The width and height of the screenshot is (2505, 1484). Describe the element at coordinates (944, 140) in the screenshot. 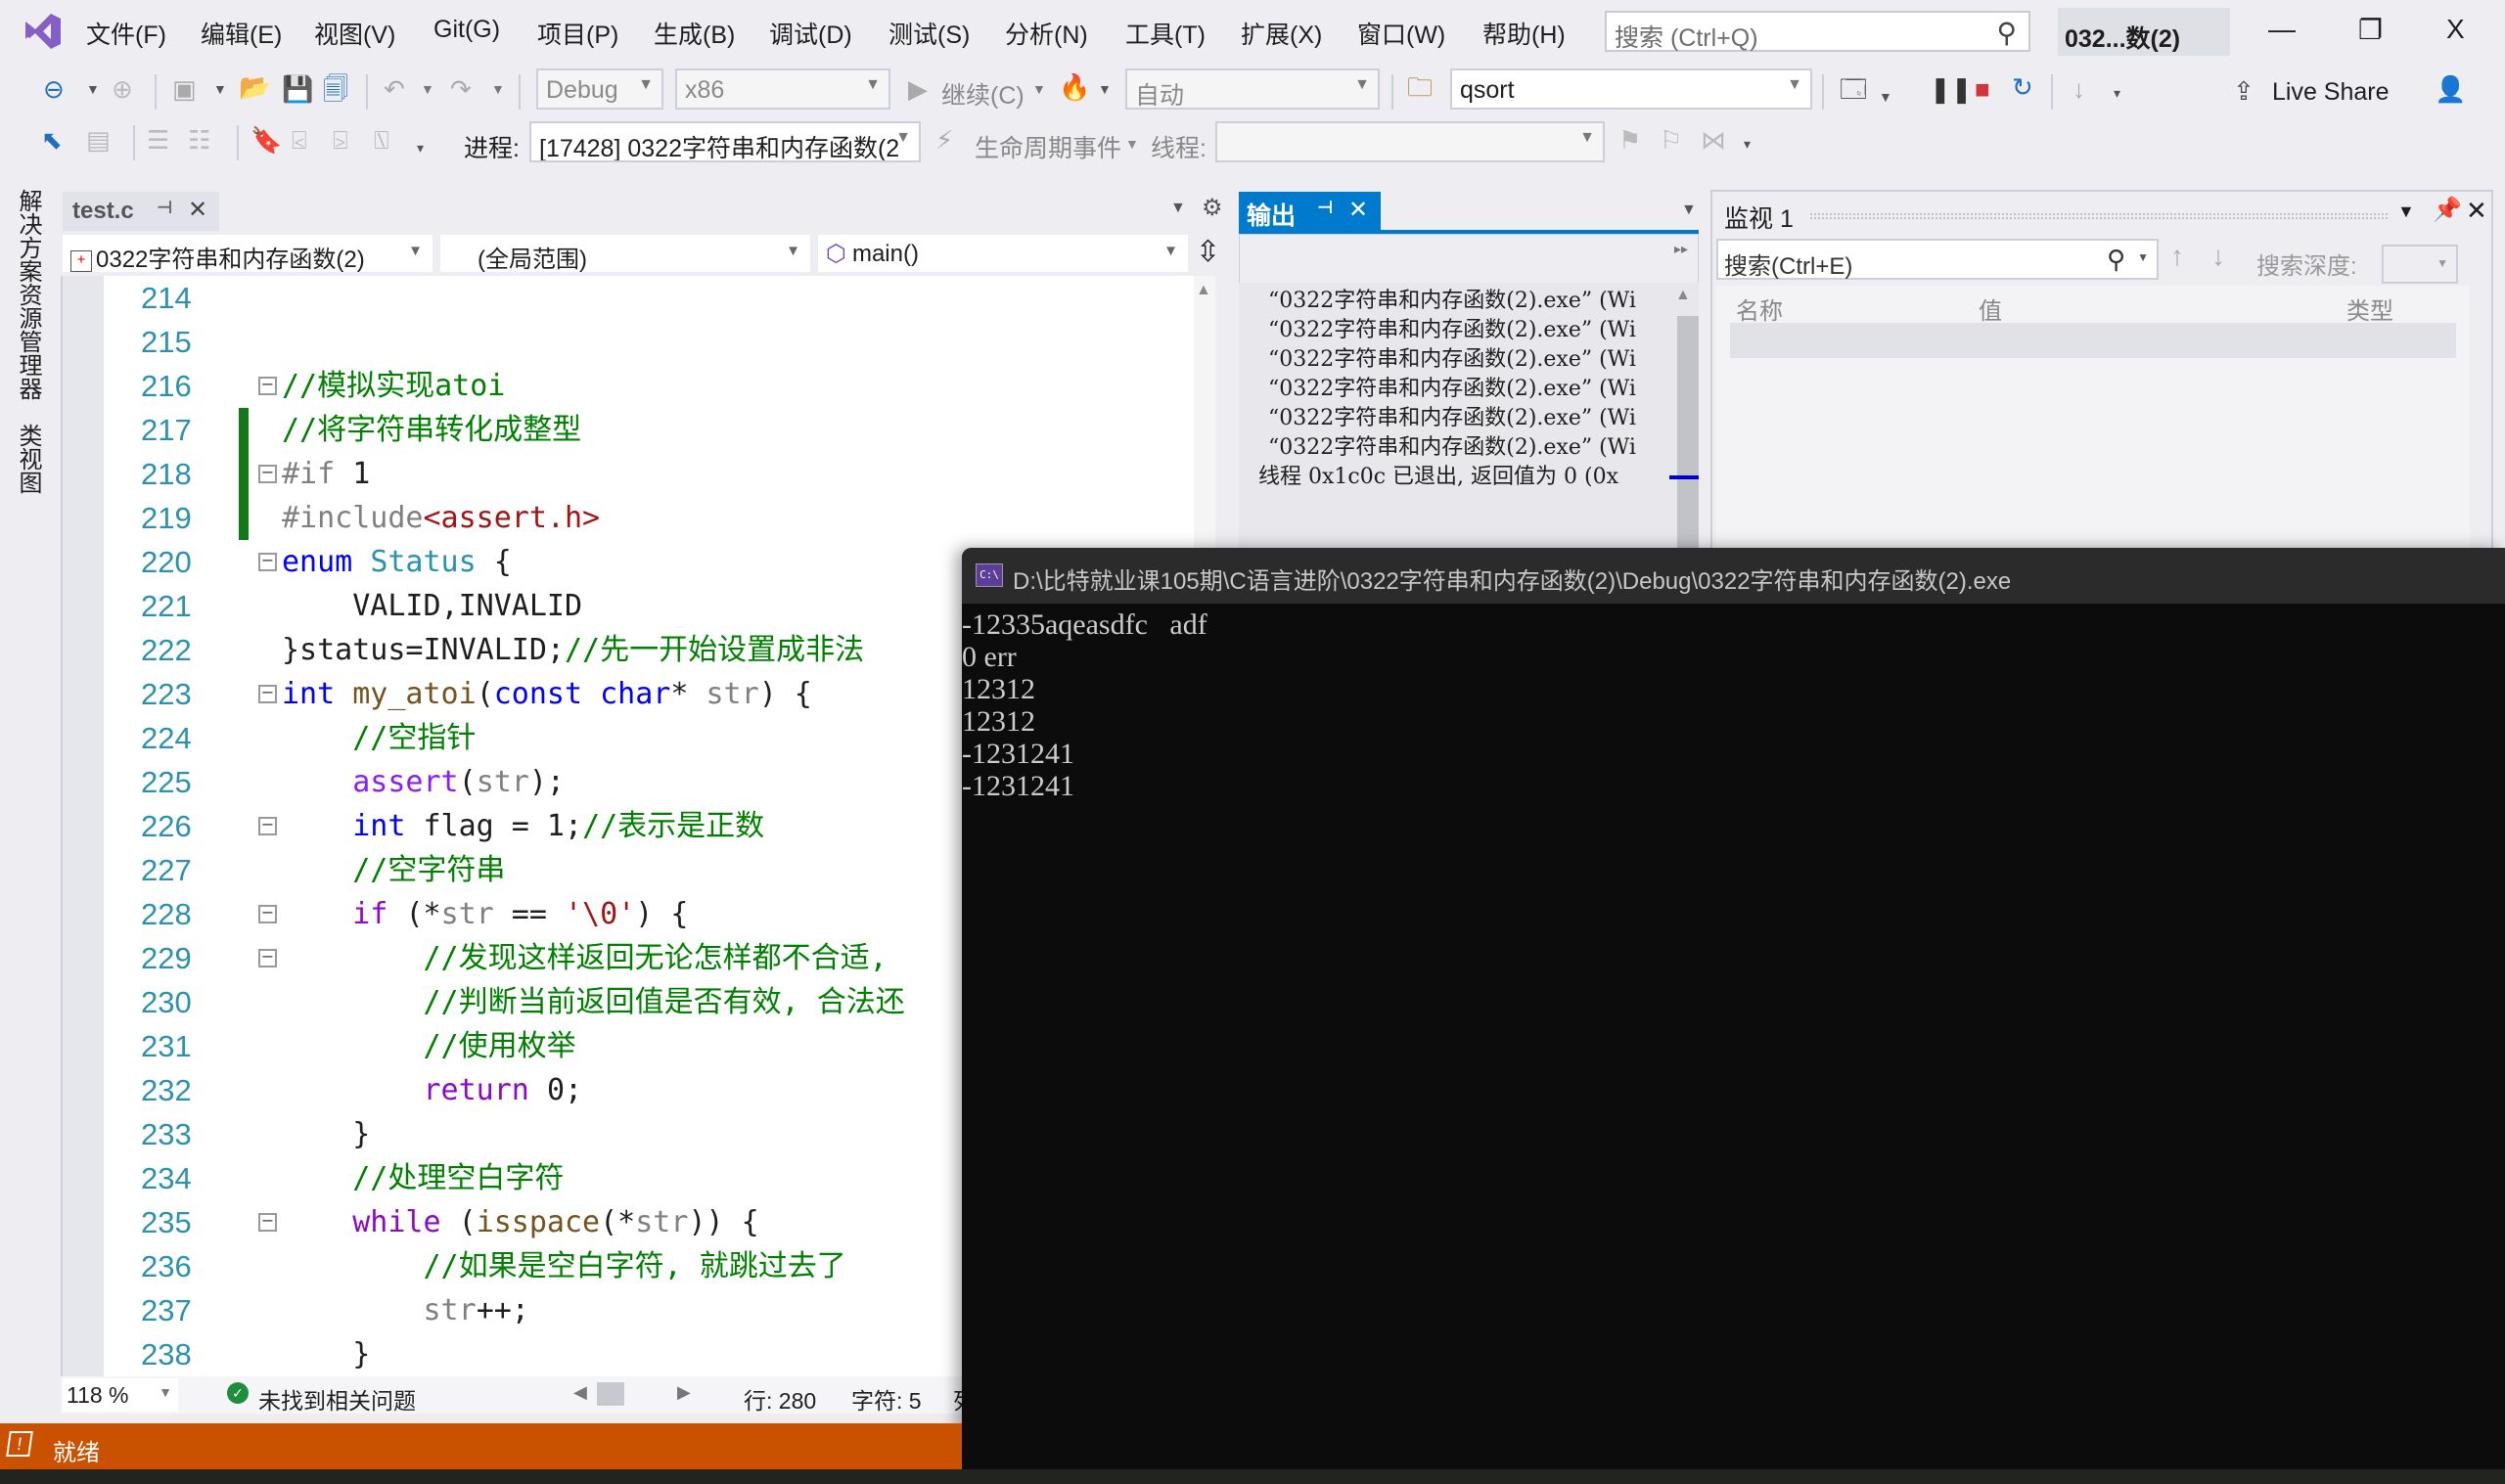

I see `lifecycle-events-icon: ⚡` at that location.